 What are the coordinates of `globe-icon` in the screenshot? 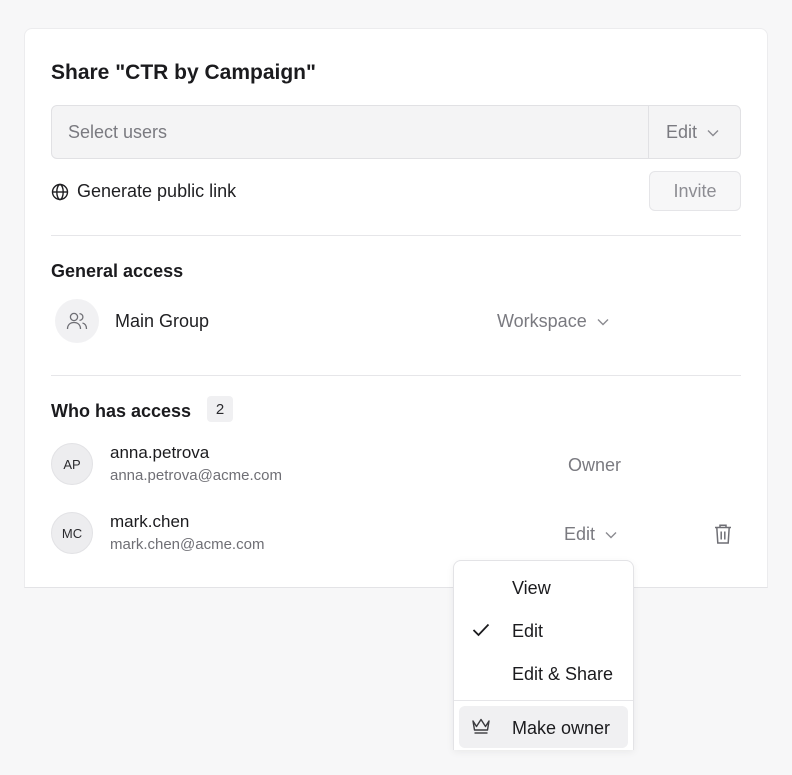 It's located at (60, 191).